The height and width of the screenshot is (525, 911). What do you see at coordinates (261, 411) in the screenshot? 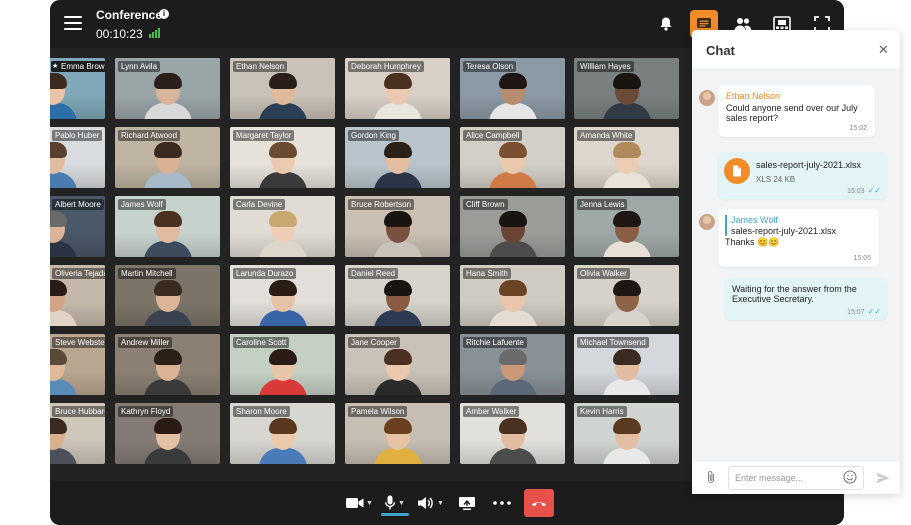
I see `participant-name: Sharon Moore` at bounding box center [261, 411].